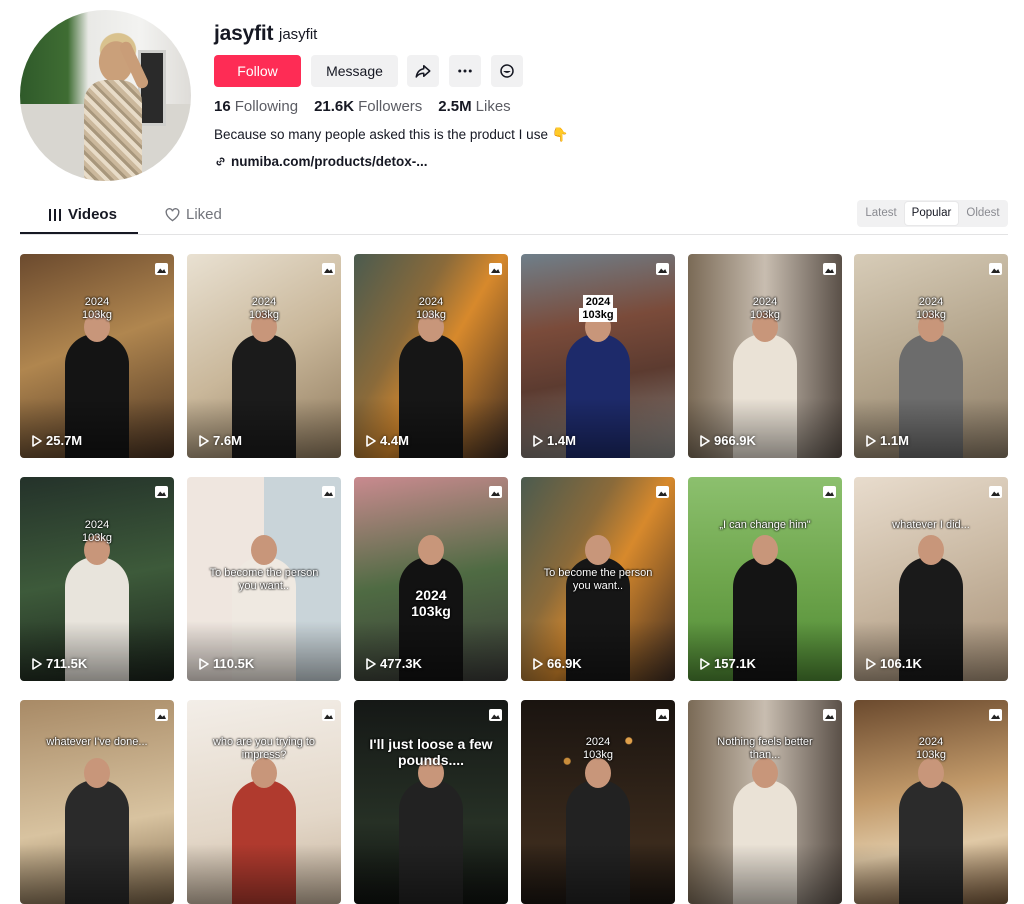 The width and height of the screenshot is (1024, 904). Describe the element at coordinates (431, 579) in the screenshot. I see `video-tile: 2024 103kg 477.3K` at that location.